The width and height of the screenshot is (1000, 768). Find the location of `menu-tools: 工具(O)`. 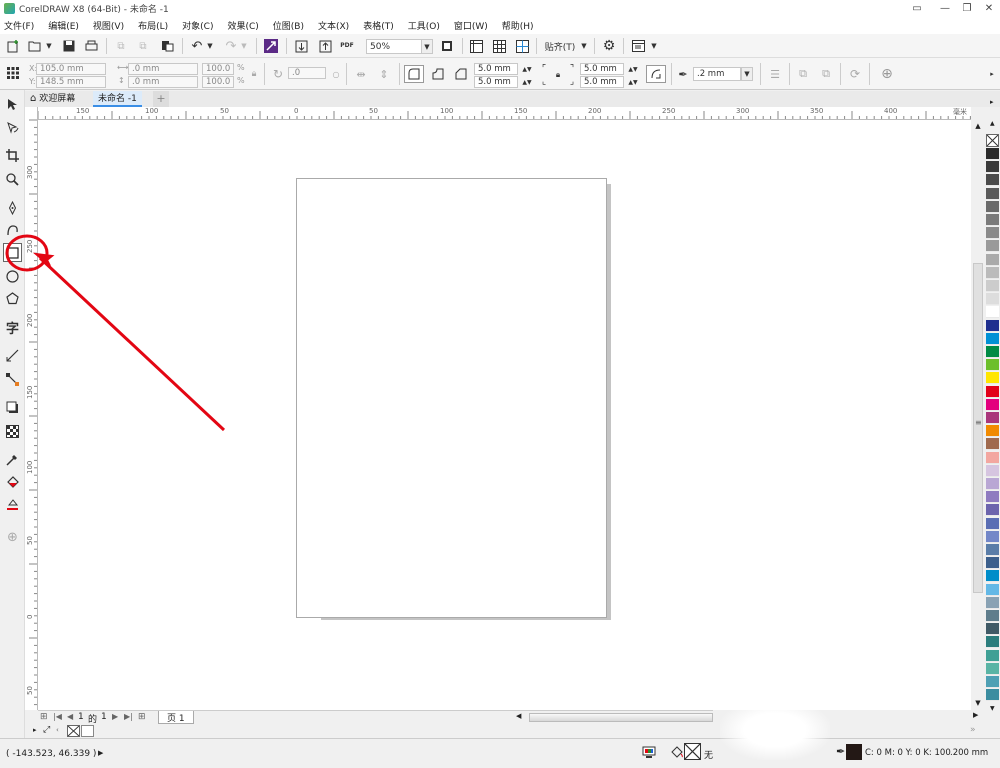

menu-tools: 工具(O) is located at coordinates (424, 25).